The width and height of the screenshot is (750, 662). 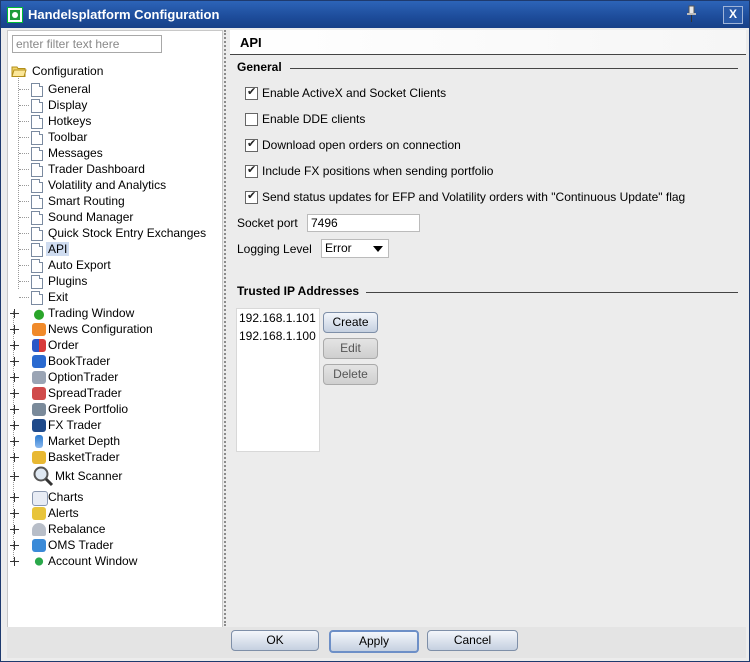 I want to click on logging-level-value: Error, so click(x=338, y=248).